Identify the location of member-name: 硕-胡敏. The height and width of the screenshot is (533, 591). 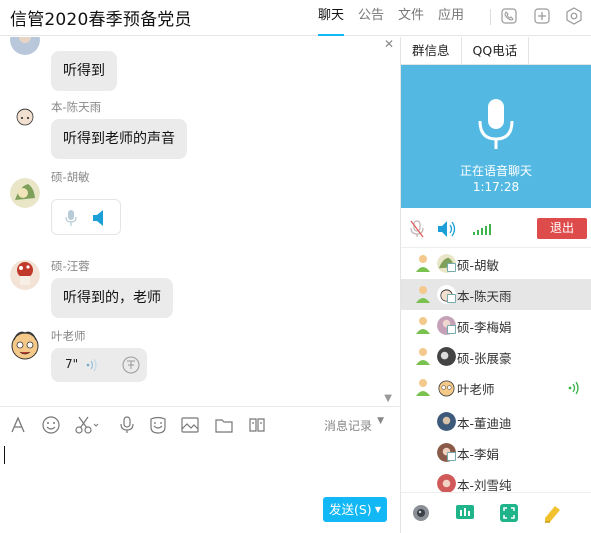
(478, 265).